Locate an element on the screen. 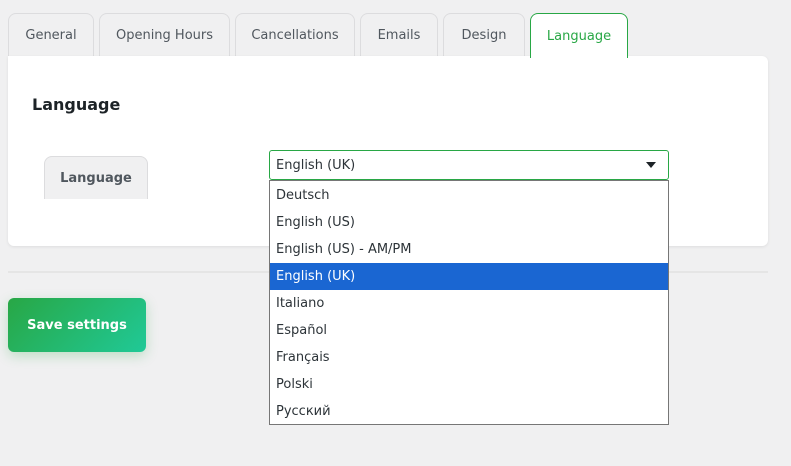 This screenshot has width=791, height=466. option-english-uk: English (UK) is located at coordinates (469, 276).